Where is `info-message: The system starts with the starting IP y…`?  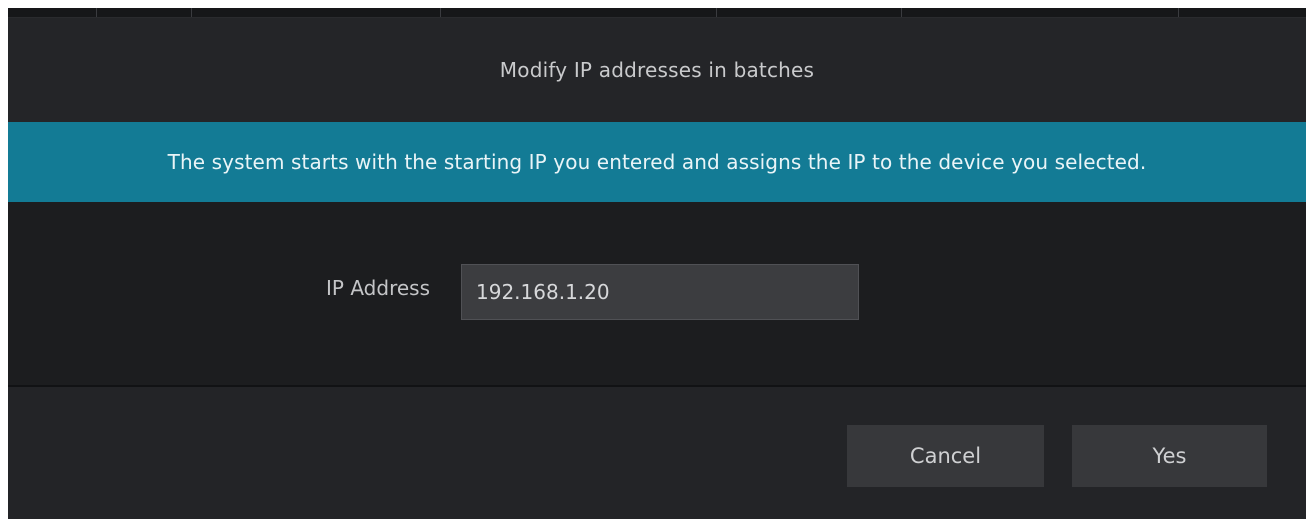 info-message: The system starts with the starting IP y… is located at coordinates (657, 162).